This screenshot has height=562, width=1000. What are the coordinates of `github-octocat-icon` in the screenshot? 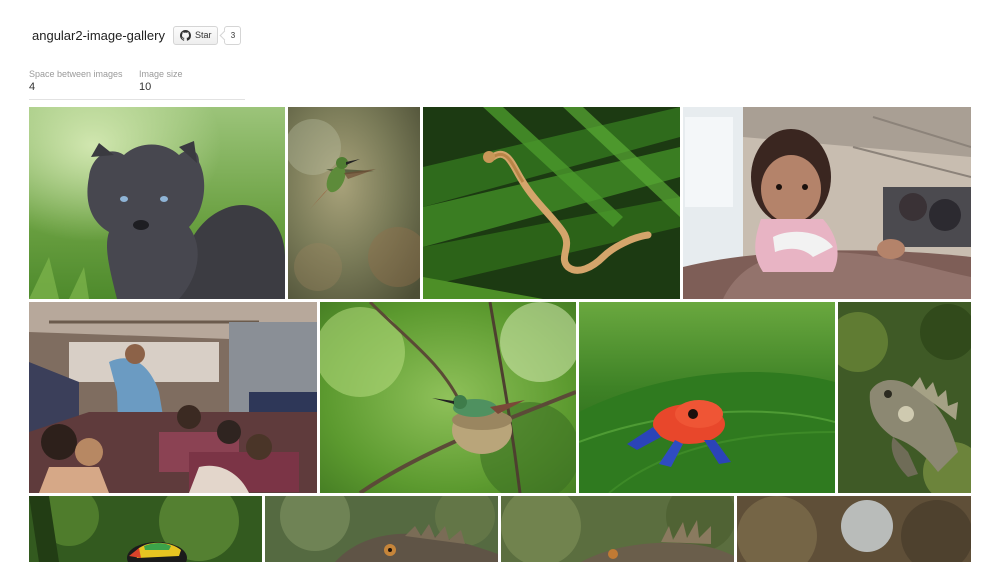 It's located at (185, 35).